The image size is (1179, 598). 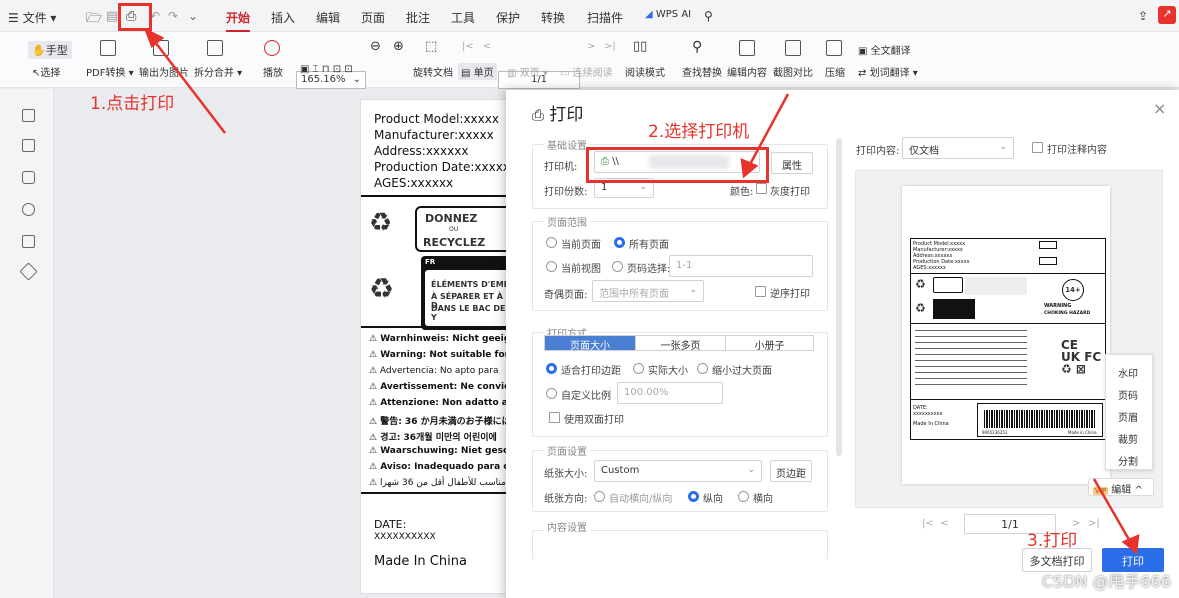 What do you see at coordinates (1112, 511) in the screenshot?
I see `arrow-step3` at bounding box center [1112, 511].